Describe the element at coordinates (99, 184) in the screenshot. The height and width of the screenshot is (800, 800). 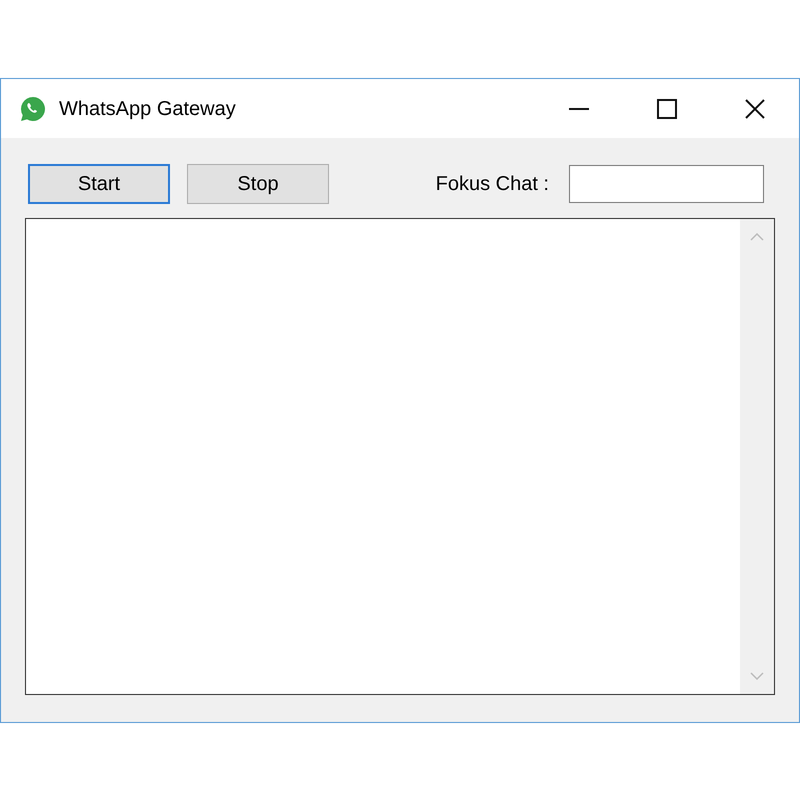
I see `action-button: Start` at that location.